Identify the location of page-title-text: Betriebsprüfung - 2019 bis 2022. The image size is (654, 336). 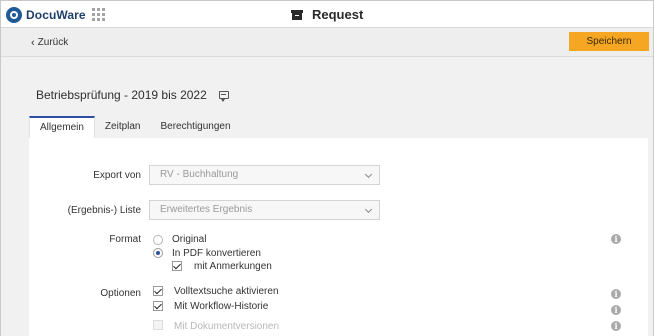
(121, 95).